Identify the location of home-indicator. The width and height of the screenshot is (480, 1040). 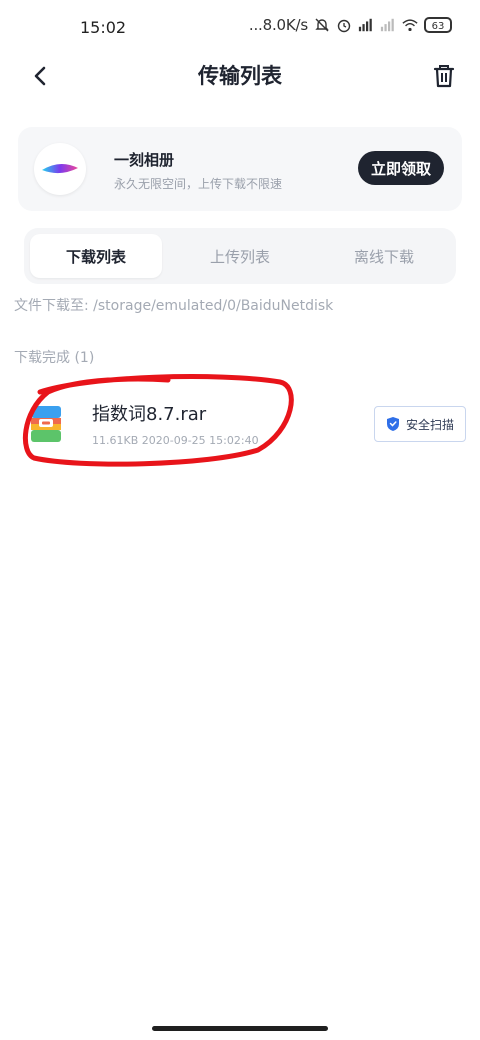
(240, 1028).